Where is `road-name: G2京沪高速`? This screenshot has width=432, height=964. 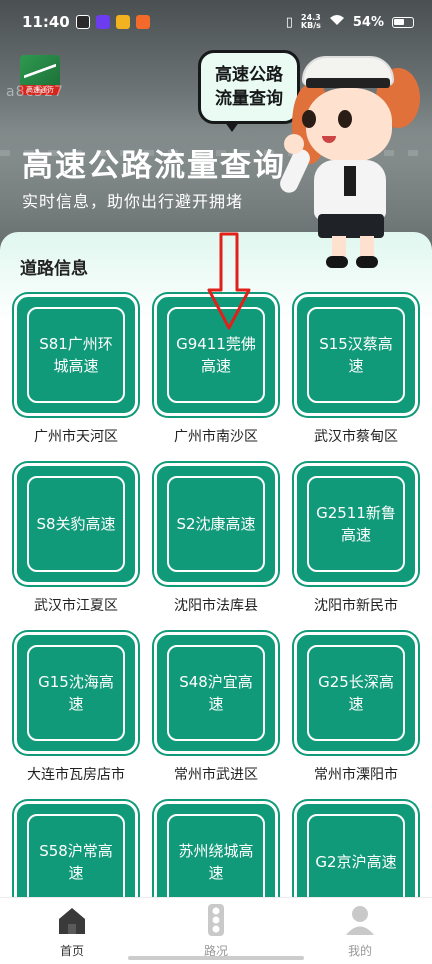 road-name: G2京沪高速 is located at coordinates (356, 857).